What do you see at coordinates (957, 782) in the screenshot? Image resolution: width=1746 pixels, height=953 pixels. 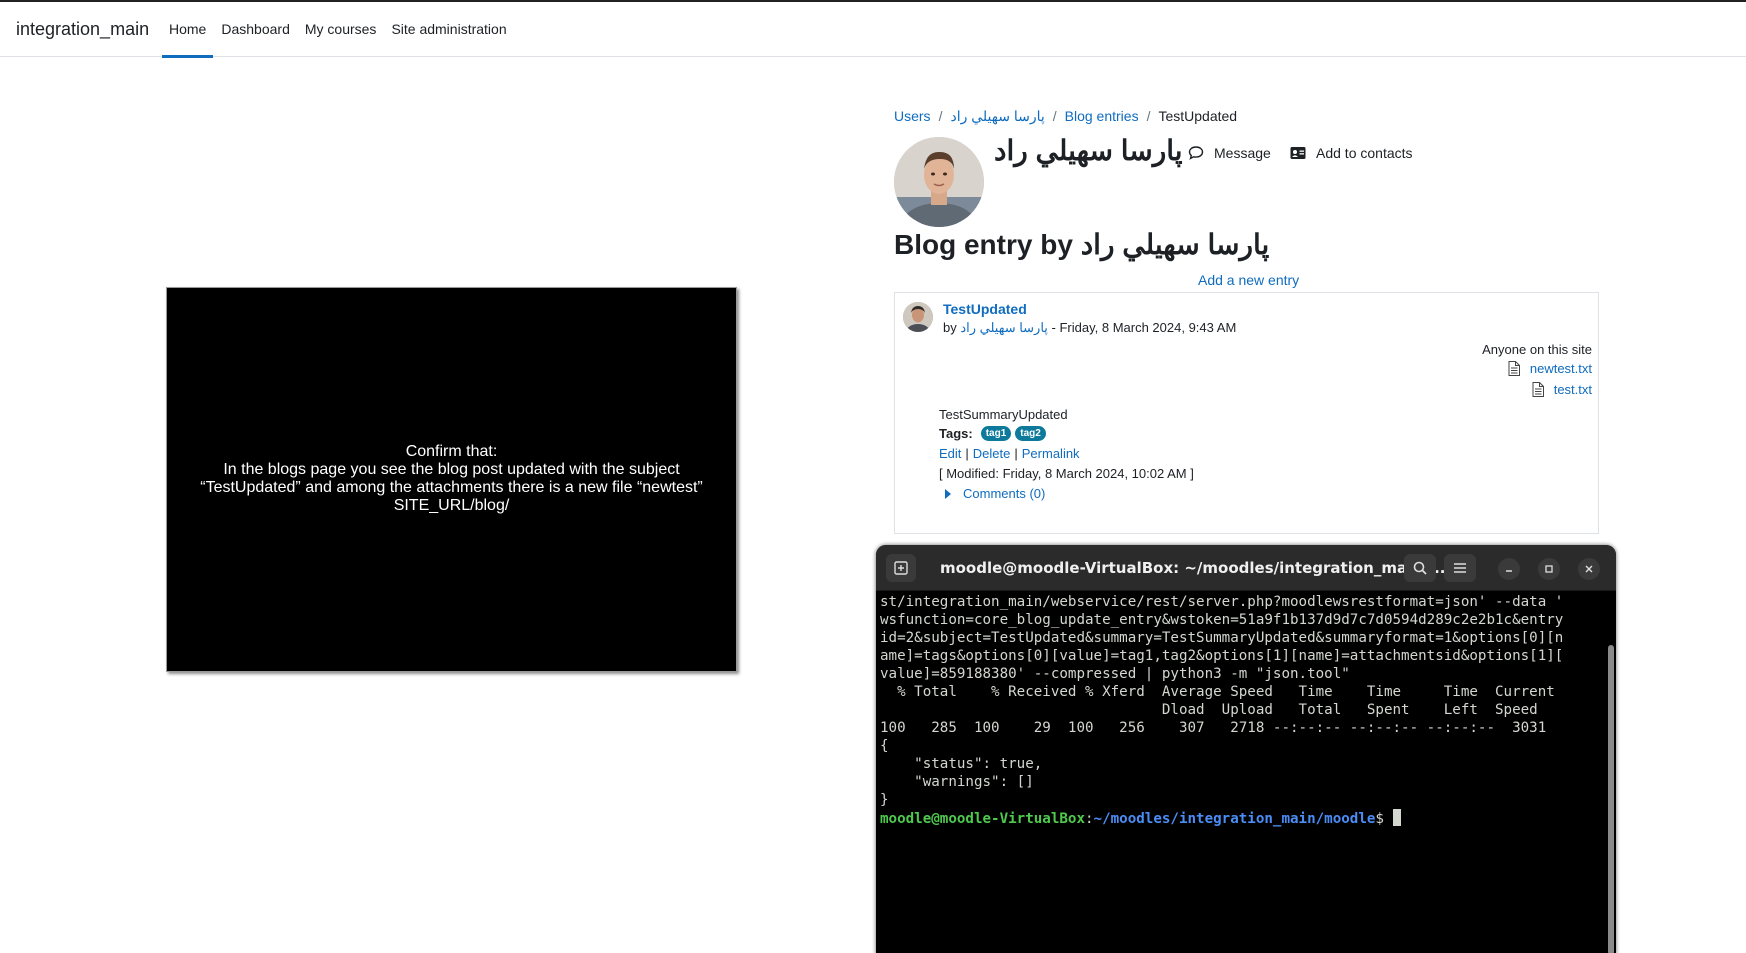 I see `terminal-line: "warnings": []` at bounding box center [957, 782].